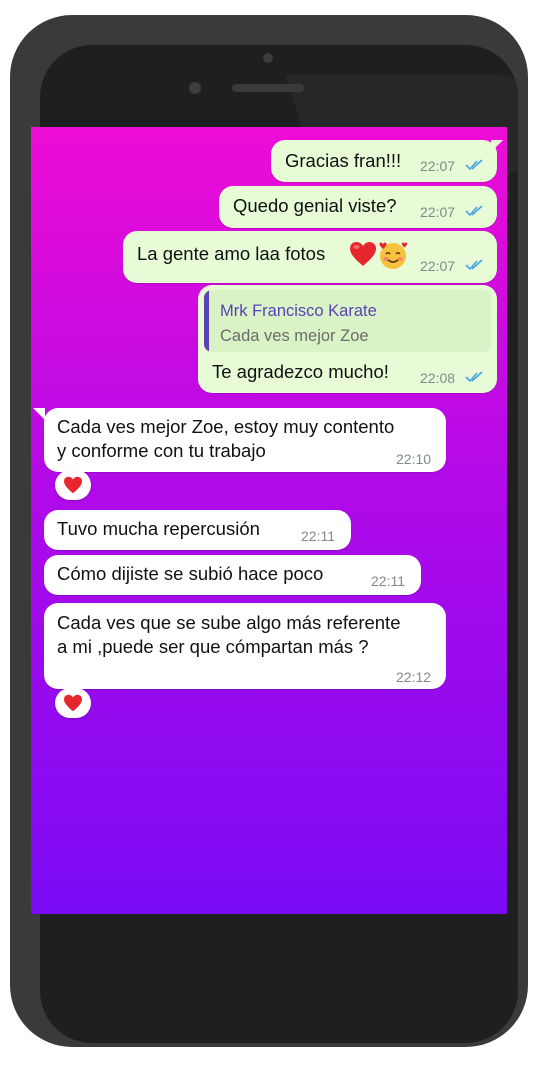 This screenshot has height=1069, width=538. I want to click on smiling-face-with-hearts-emoji, so click(393, 255).